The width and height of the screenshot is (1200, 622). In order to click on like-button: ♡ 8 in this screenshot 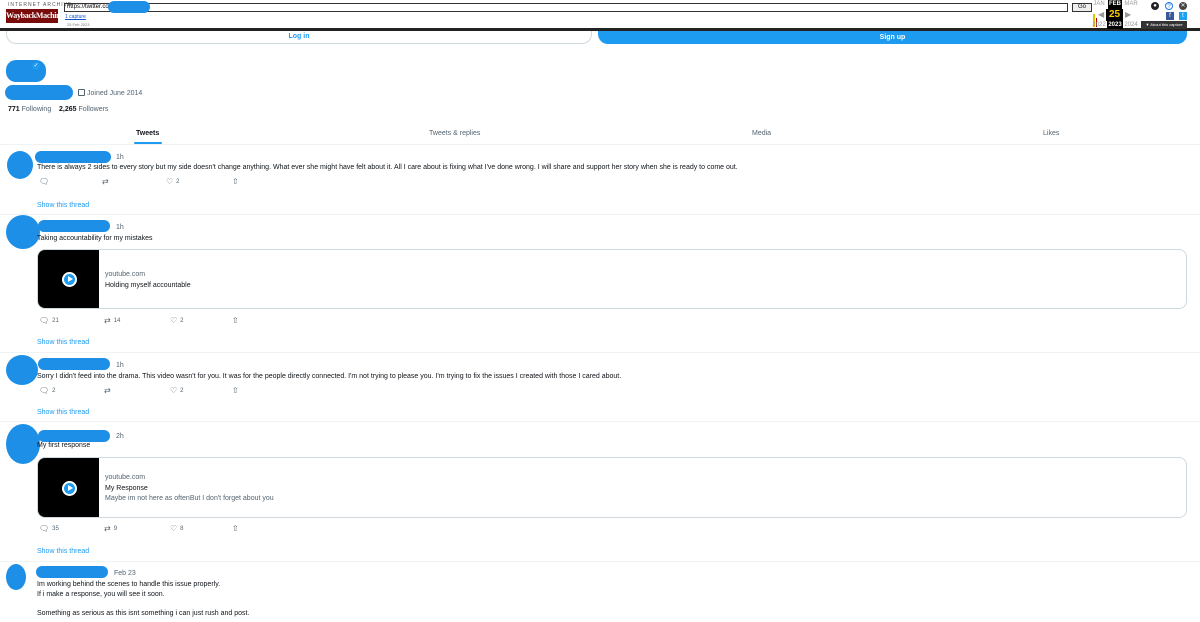, I will do `click(177, 529)`.